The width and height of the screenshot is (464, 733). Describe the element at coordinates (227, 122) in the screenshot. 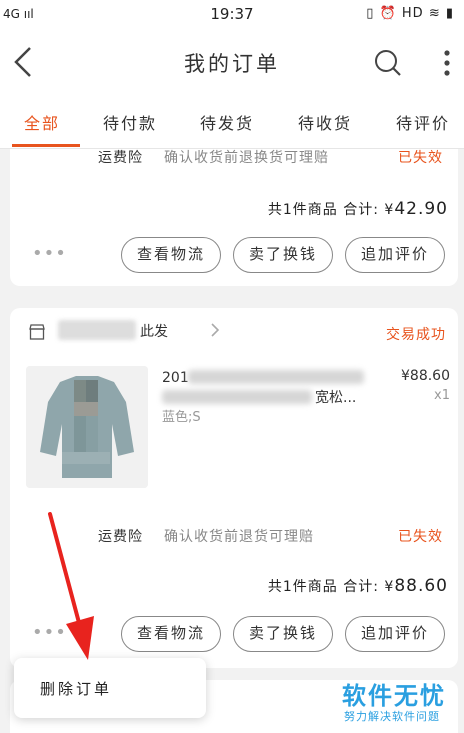

I see `tab-pending-shipment: 待发货` at that location.